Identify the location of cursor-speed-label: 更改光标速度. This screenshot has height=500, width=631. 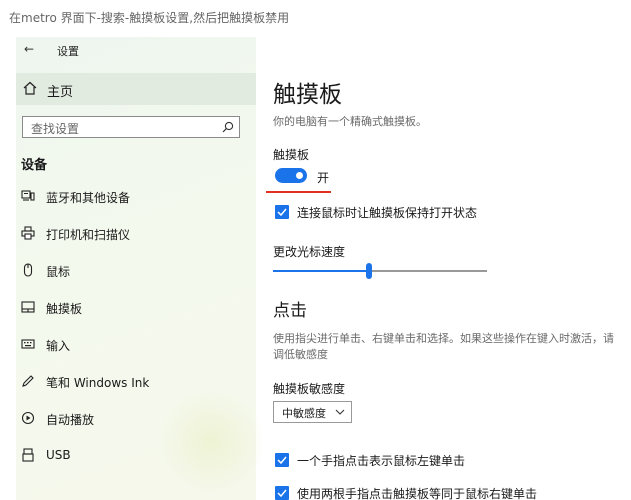
(309, 252).